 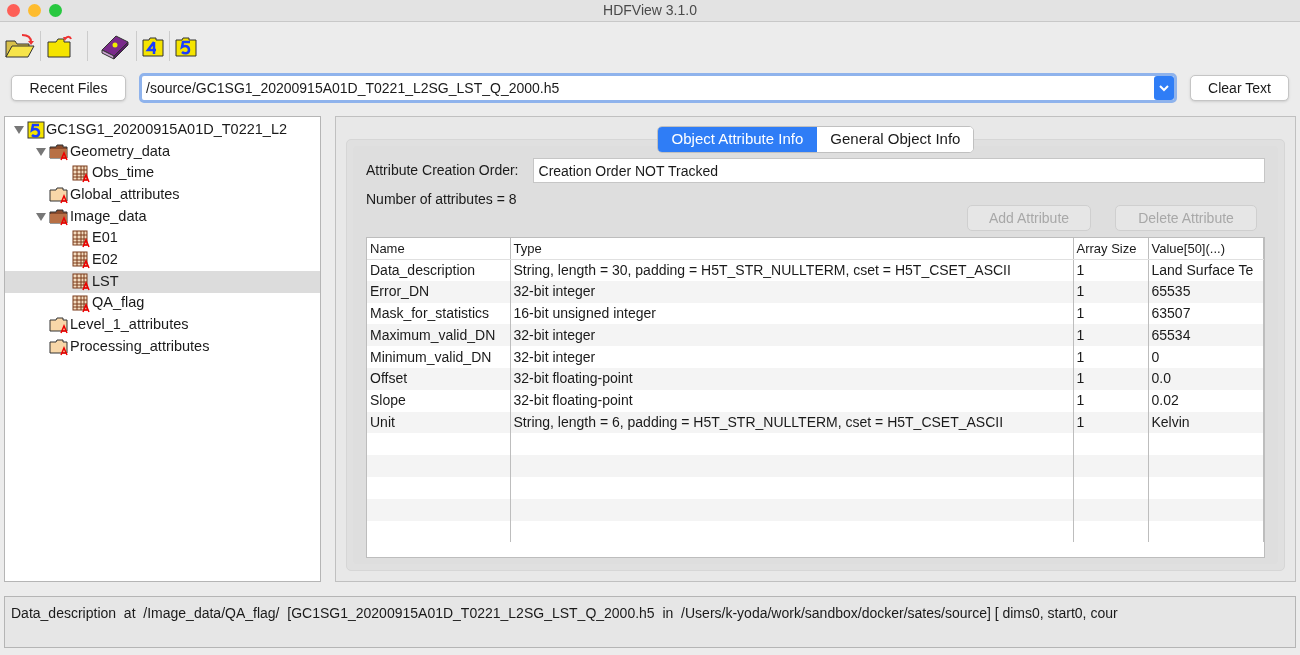 What do you see at coordinates (438, 379) in the screenshot?
I see `table-cell: Offset` at bounding box center [438, 379].